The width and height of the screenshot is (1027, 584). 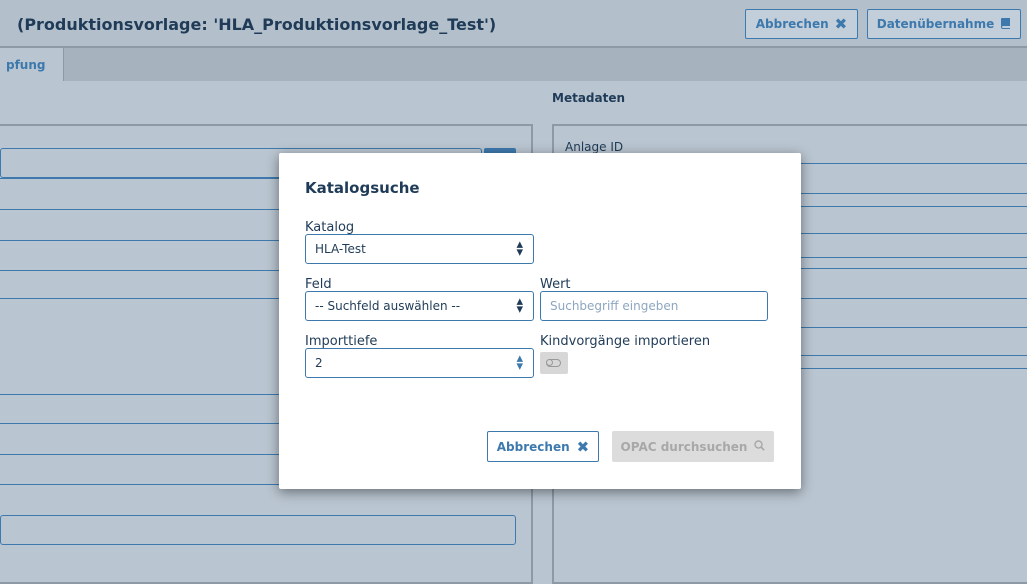 What do you see at coordinates (533, 446) in the screenshot?
I see `dialog-cancel-label: Abbrechen` at bounding box center [533, 446].